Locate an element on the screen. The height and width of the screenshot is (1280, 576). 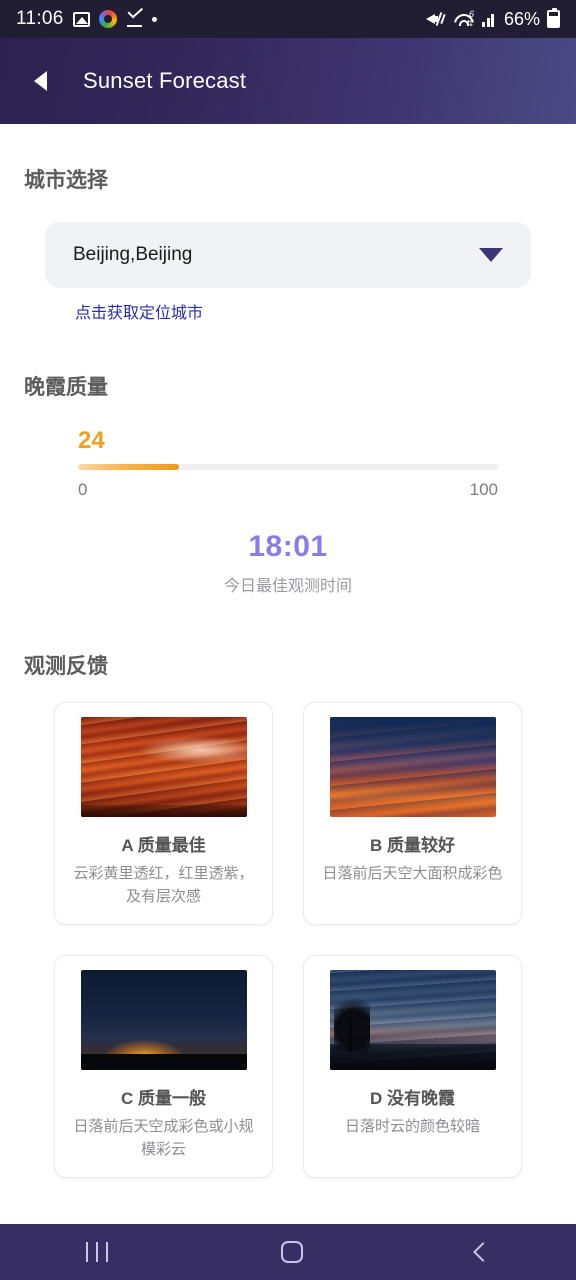
feedback-card-b: B 质量较好 日落前后天空大面积成彩色 is located at coordinates (412, 813).